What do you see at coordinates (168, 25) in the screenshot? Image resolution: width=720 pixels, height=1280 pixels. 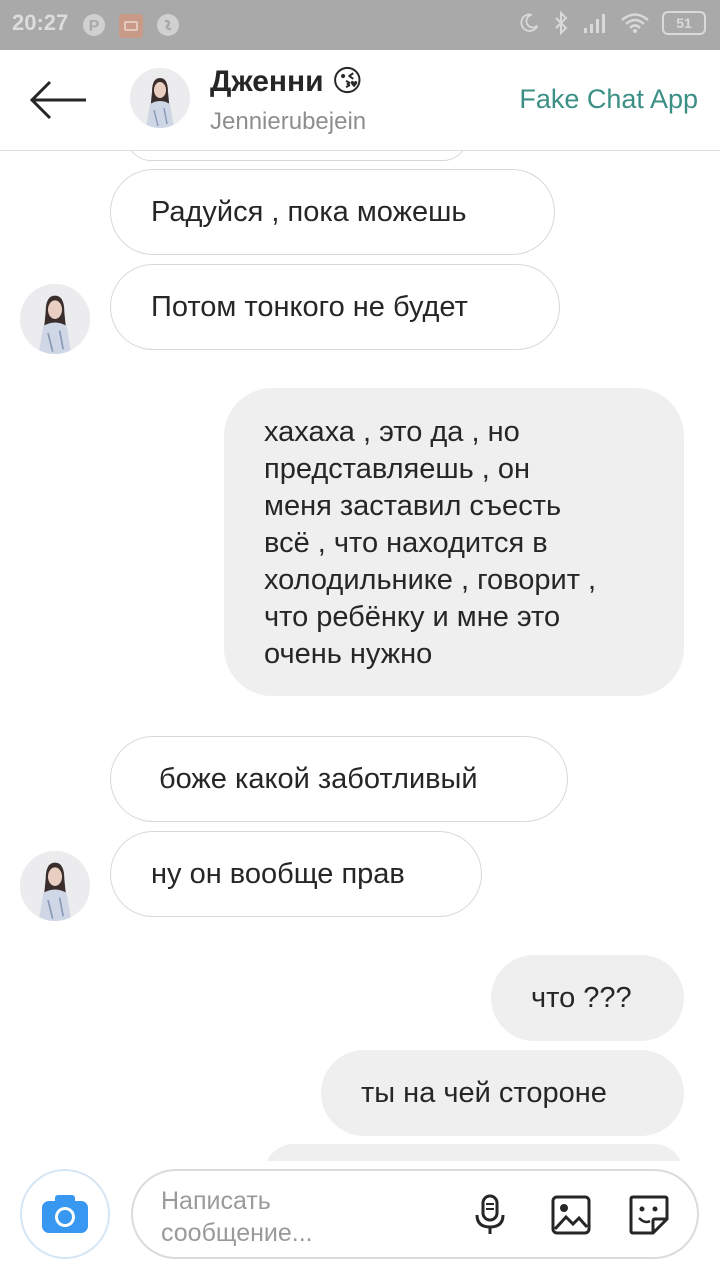 I see `shazam-icon` at bounding box center [168, 25].